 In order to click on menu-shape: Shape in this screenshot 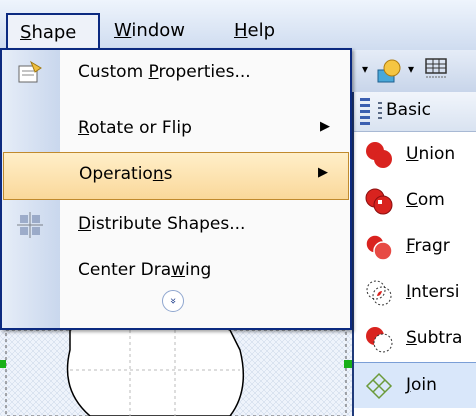, I will do `click(53, 31)`.